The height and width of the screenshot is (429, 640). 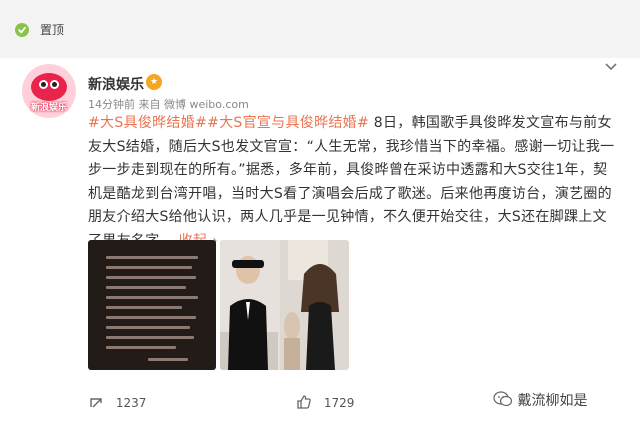 What do you see at coordinates (22, 30) in the screenshot?
I see `pin-icon` at bounding box center [22, 30].